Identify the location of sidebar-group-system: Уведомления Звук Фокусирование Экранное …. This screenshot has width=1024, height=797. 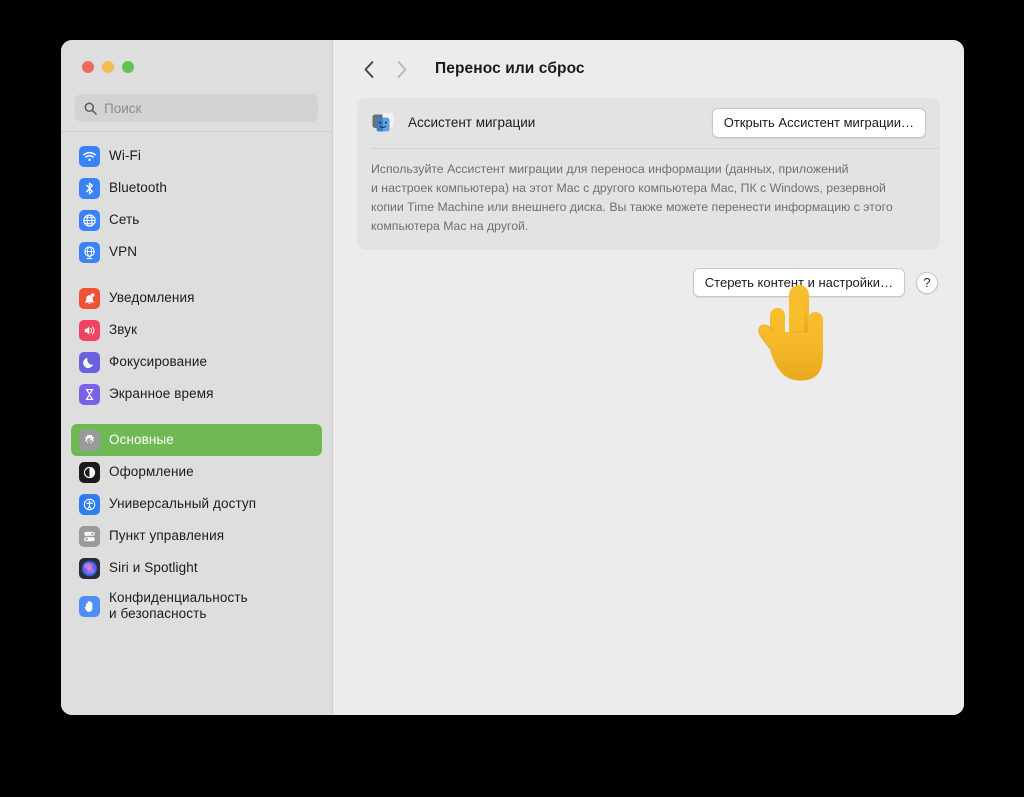
(196, 346).